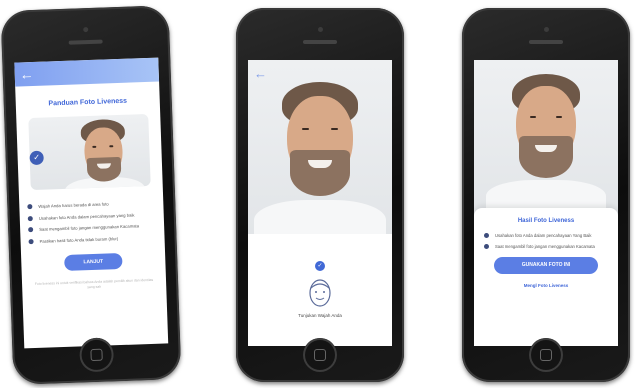  I want to click on result-photo, so click(546, 139).